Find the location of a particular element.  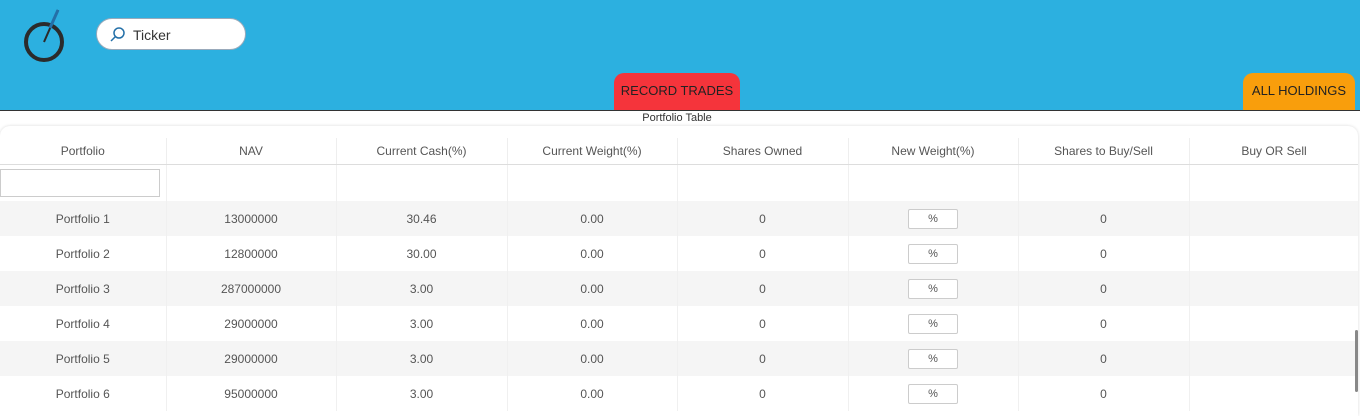

column-header: Shares Owned is located at coordinates (763, 151).